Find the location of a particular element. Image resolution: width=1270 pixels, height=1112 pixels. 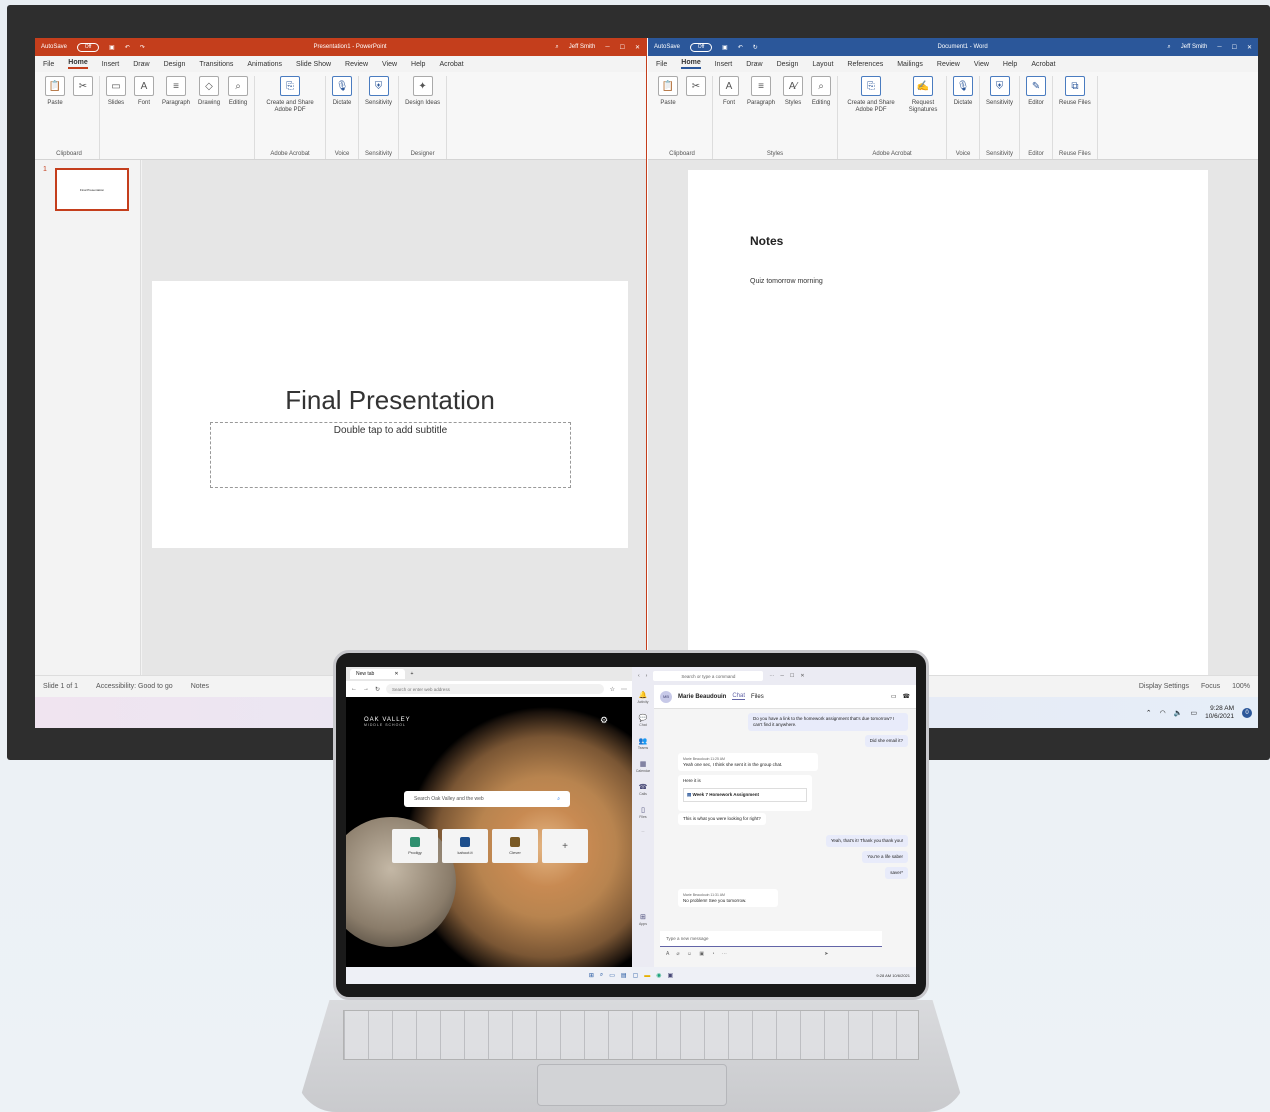

taskbar-clock: 9:28 AM 10/6/2021 is located at coordinates (1219, 713).